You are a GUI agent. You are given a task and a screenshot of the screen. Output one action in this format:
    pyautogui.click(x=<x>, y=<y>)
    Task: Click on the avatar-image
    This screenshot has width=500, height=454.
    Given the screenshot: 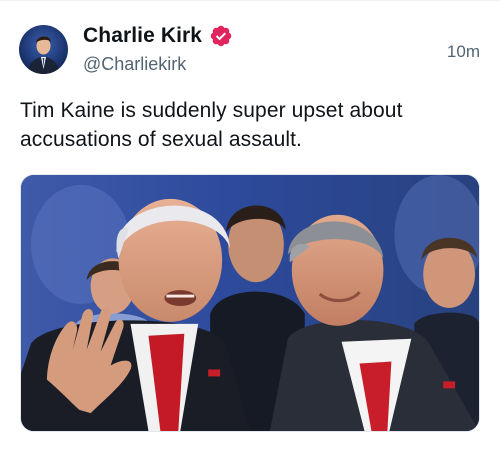 What is the action you would take?
    pyautogui.click(x=43, y=49)
    